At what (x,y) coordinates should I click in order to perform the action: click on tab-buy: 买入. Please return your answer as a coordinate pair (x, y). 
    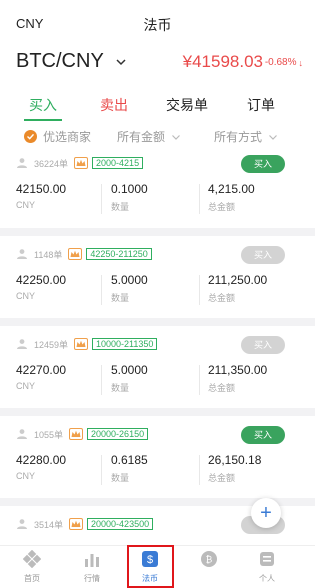
    Looking at the image, I should click on (43, 105).